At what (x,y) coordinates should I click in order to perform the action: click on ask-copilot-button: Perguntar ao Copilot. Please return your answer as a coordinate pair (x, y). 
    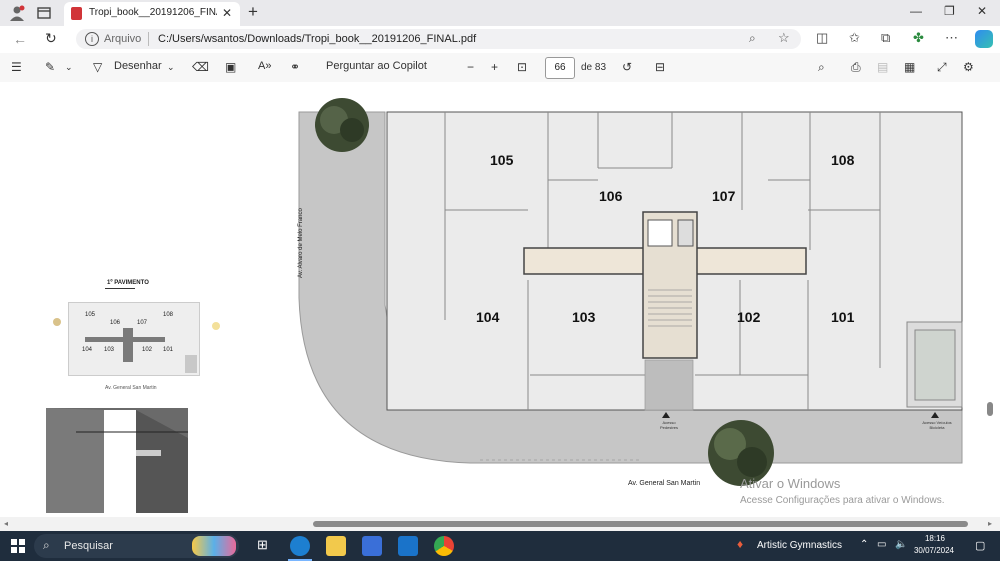
    Looking at the image, I should click on (376, 66).